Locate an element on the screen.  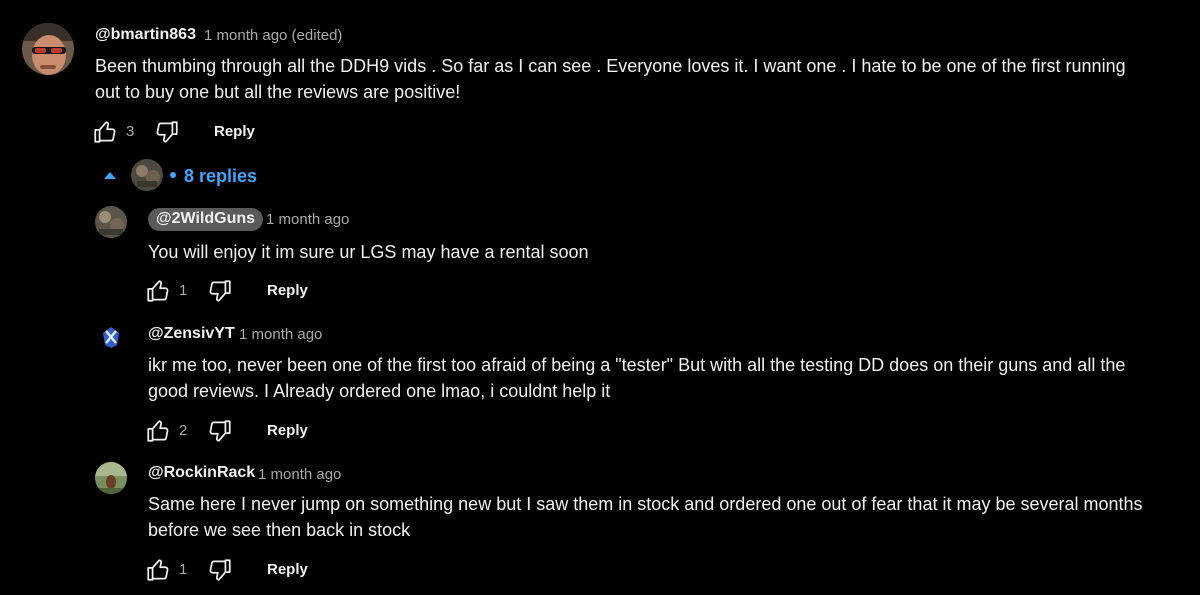
replies-count-label: 8 replies is located at coordinates (220, 176).